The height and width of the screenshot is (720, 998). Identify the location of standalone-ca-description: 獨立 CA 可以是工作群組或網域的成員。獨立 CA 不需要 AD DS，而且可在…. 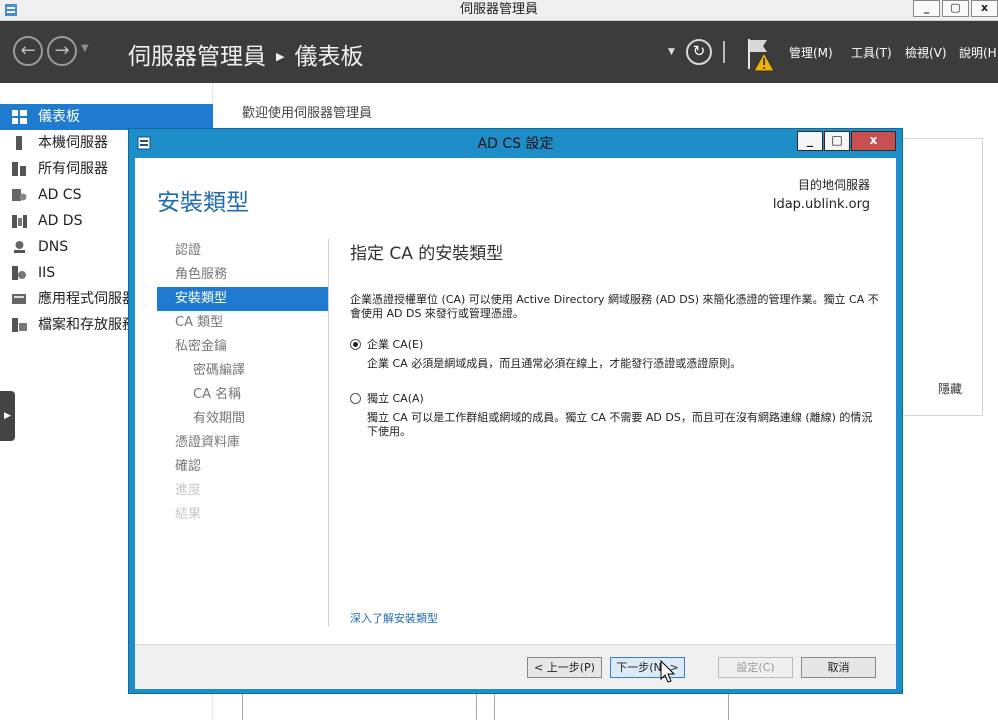
(620, 424).